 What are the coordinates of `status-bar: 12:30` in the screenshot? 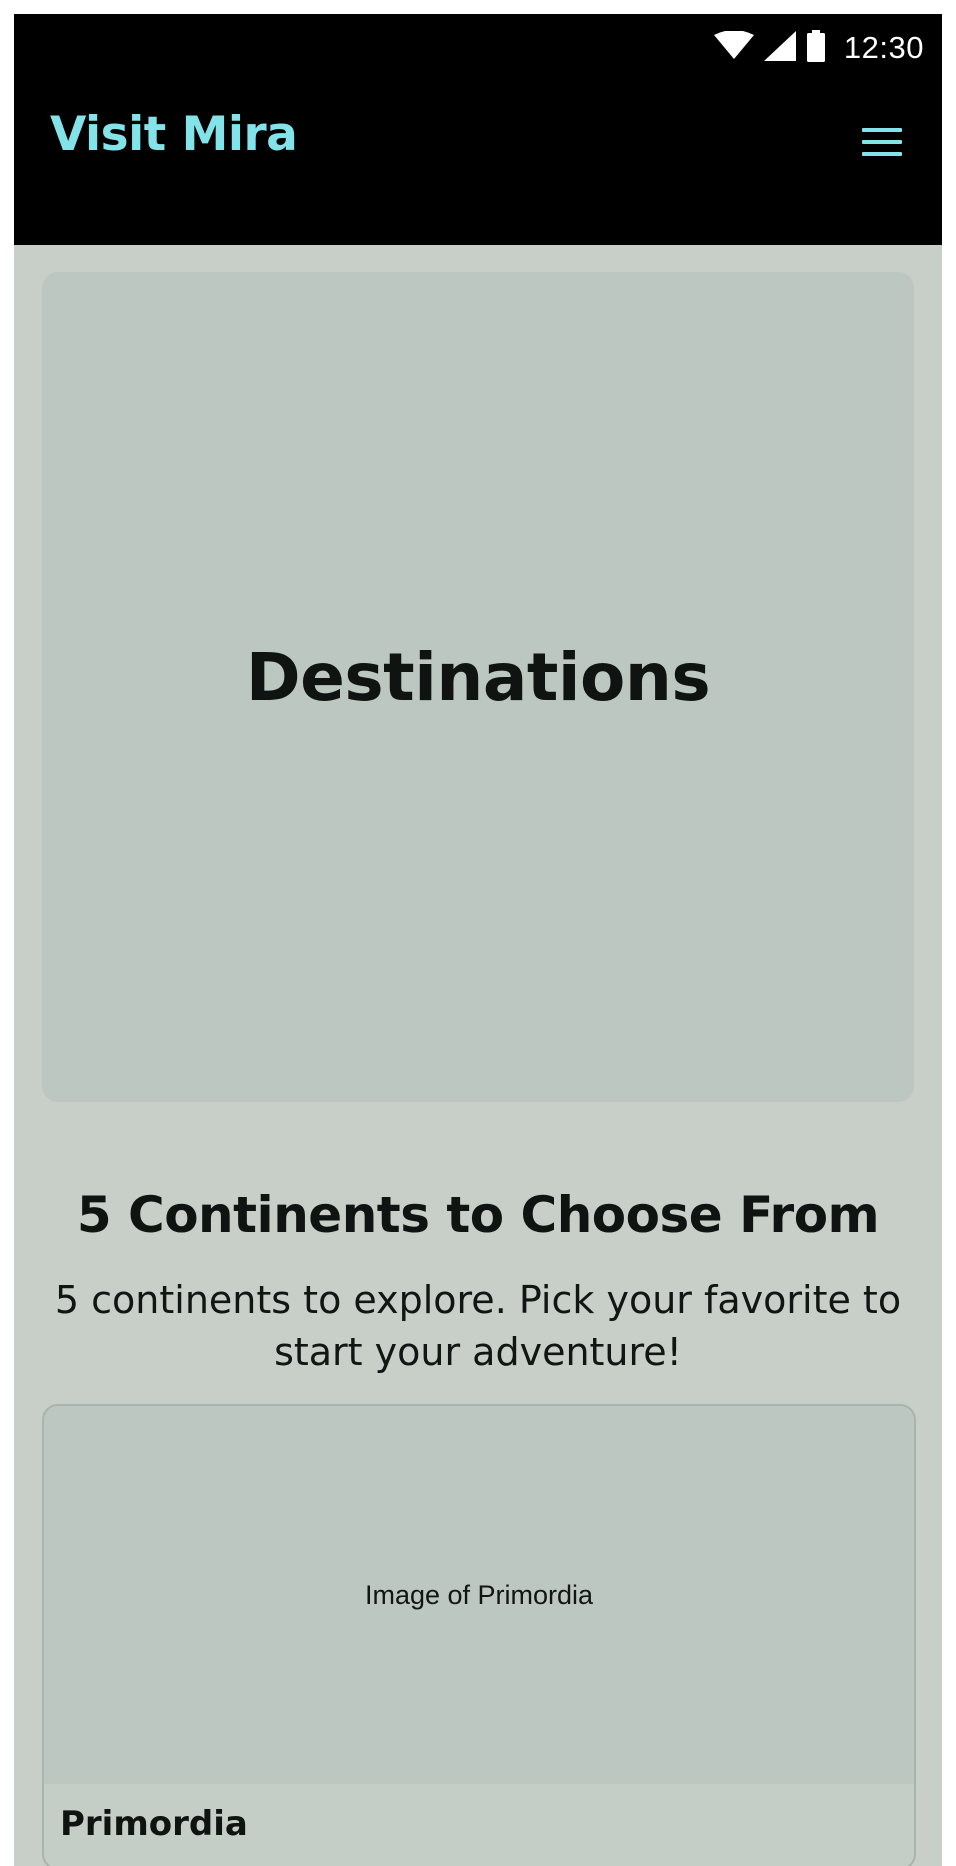 It's located at (818, 48).